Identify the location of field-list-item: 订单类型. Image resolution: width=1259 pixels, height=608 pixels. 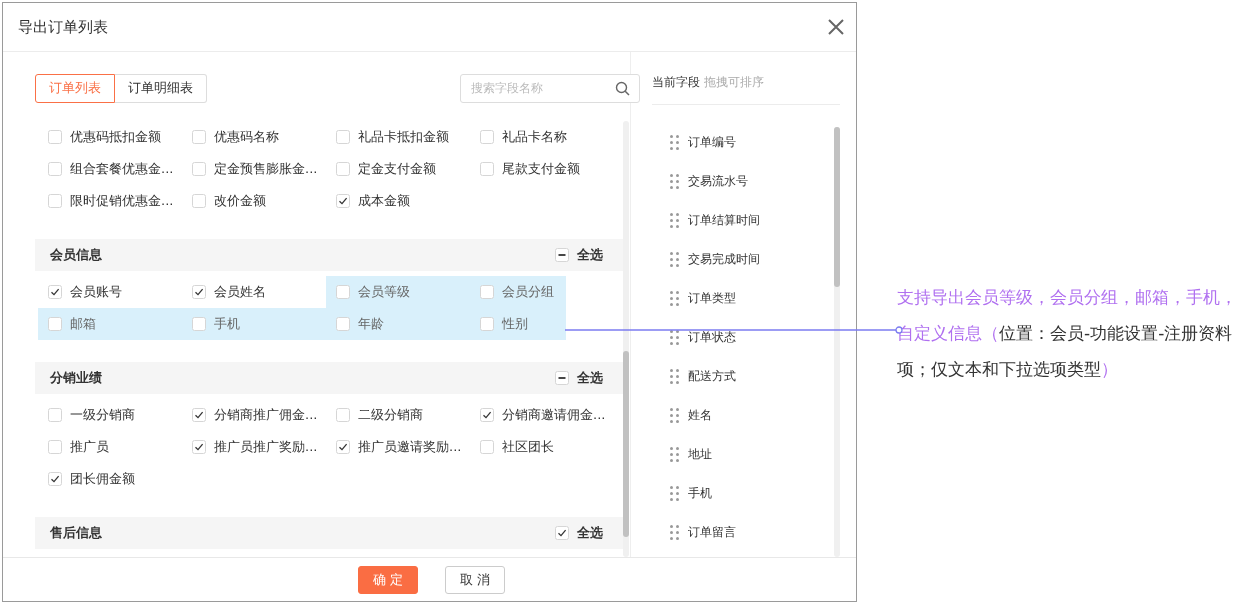
(752, 298).